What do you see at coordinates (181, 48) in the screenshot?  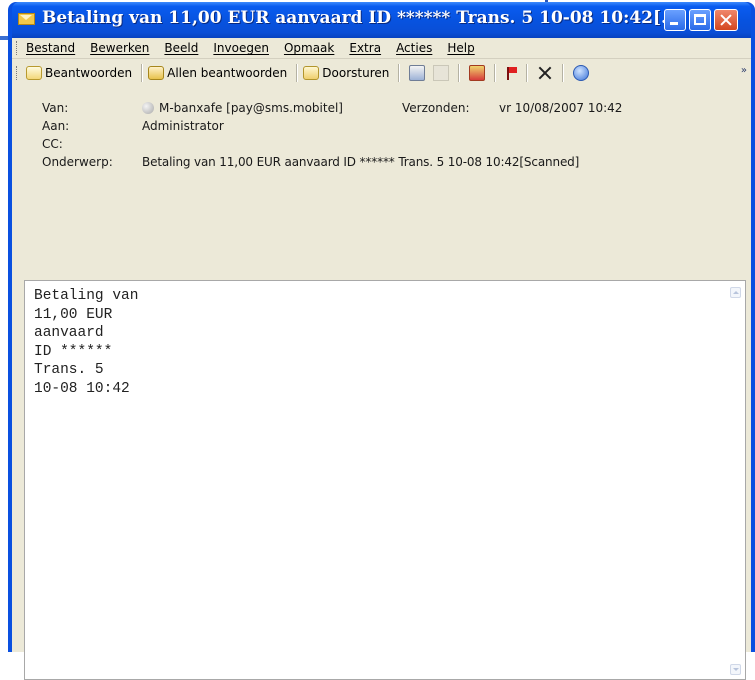 I see `menu-beeld: Beeld` at bounding box center [181, 48].